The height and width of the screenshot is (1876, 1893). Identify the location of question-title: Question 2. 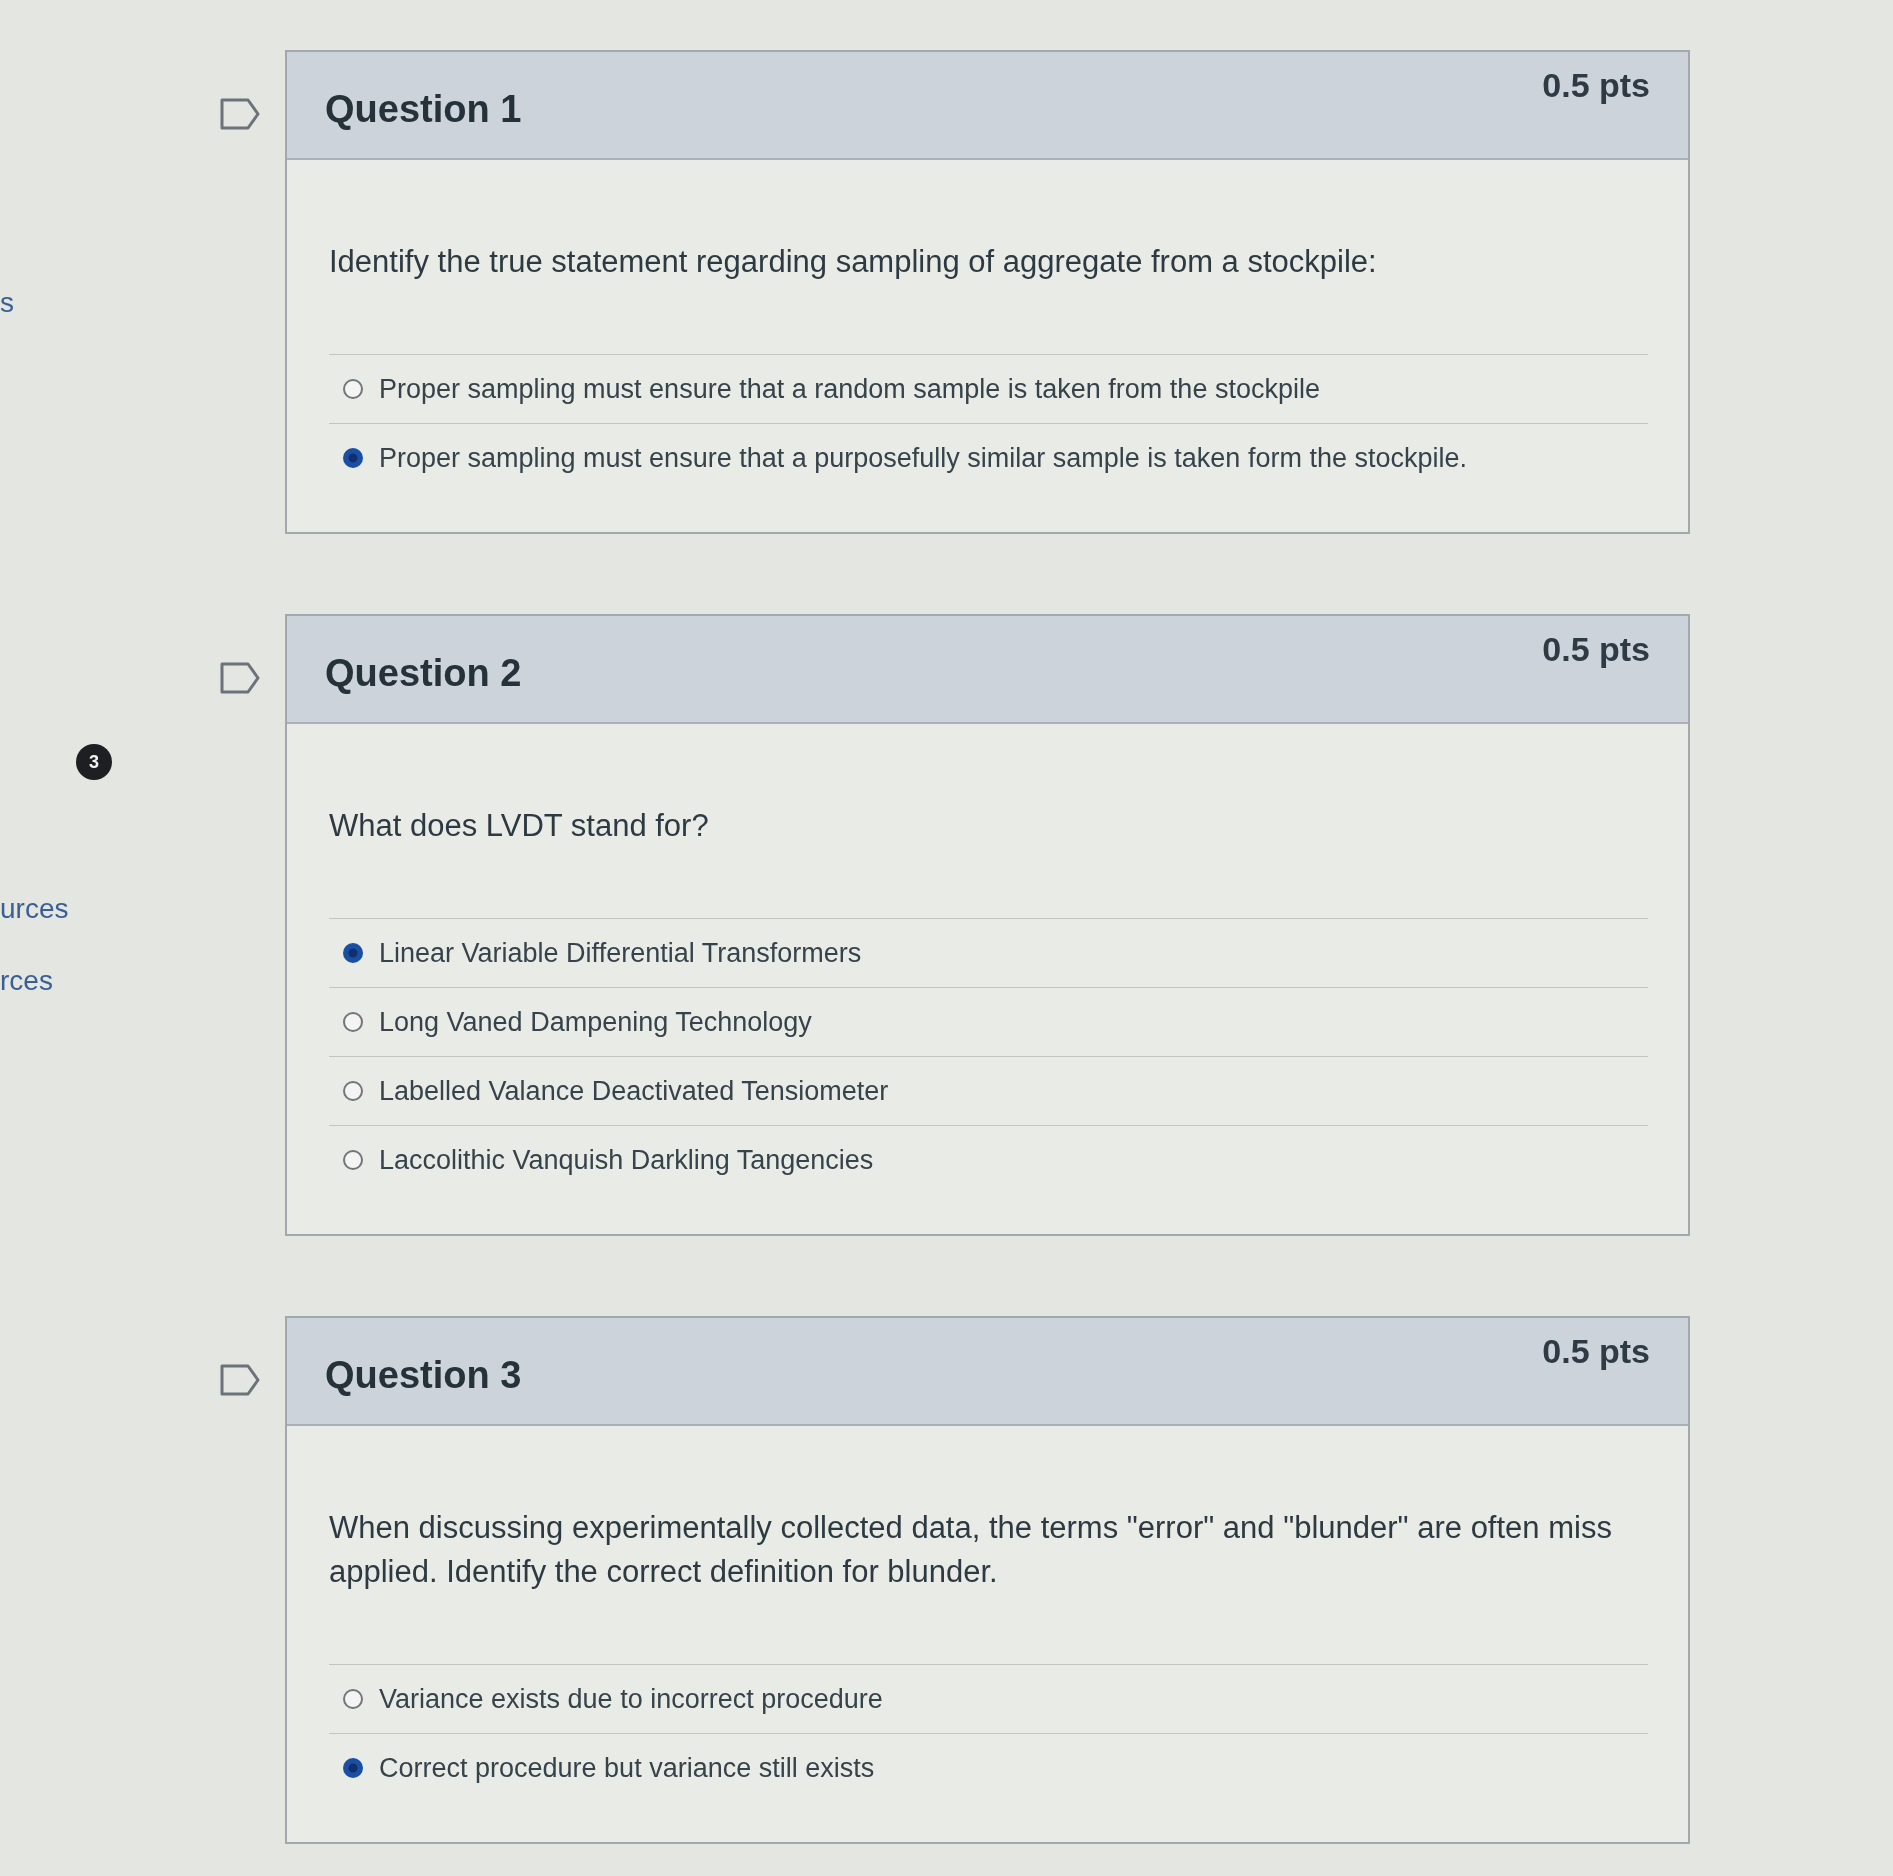
(423, 673).